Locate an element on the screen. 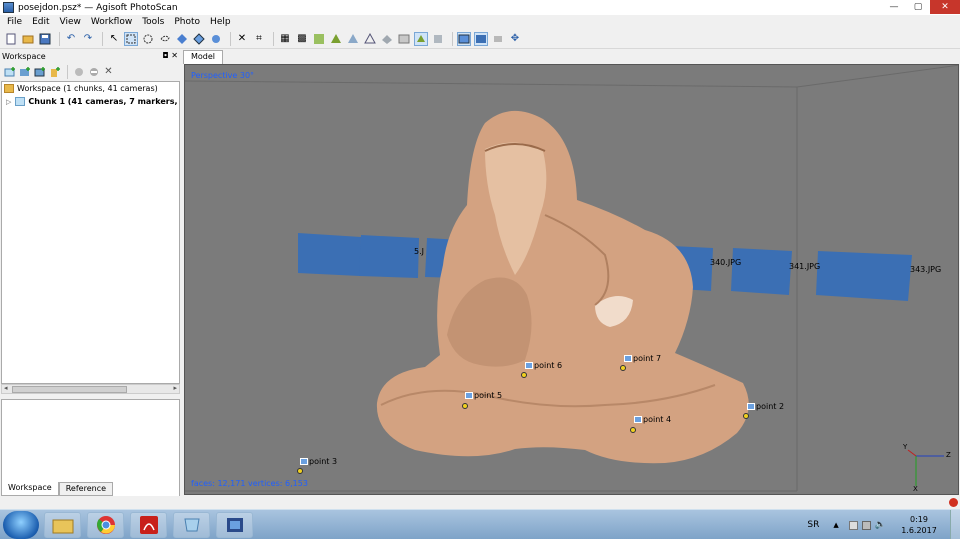 Image resolution: width=960 pixels, height=539 pixels. show-cameras-icon: ▦ is located at coordinates (285, 39).